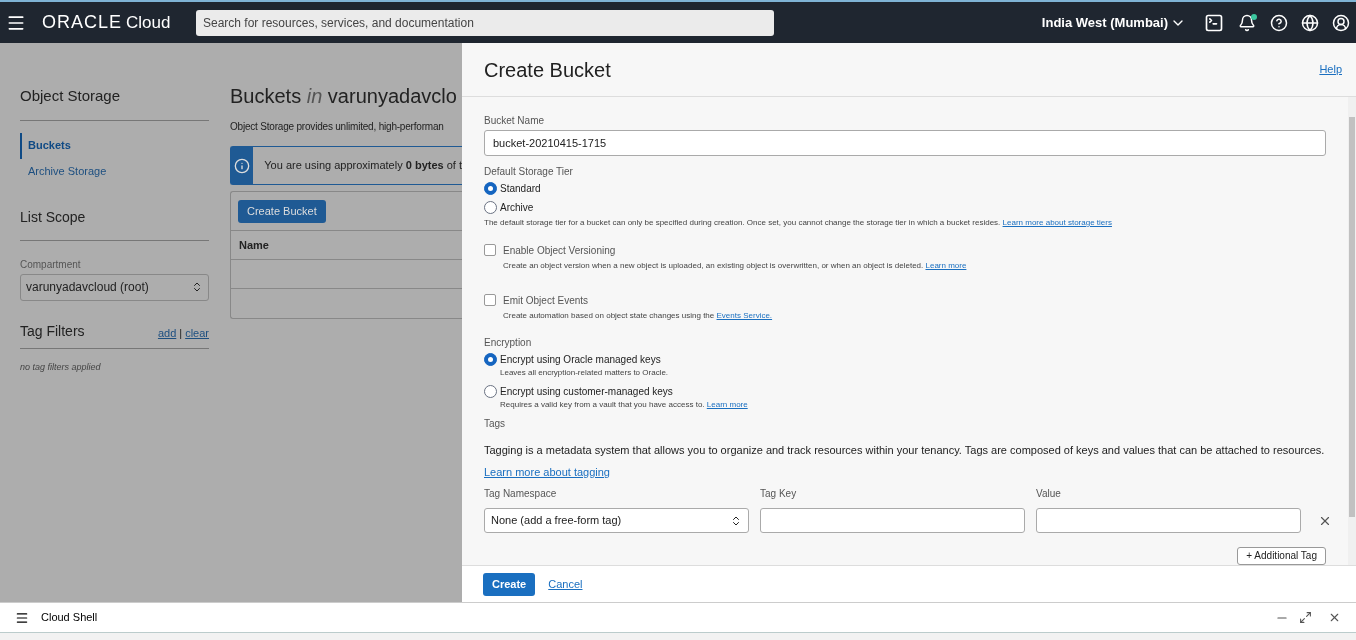 The image size is (1356, 640). I want to click on radio-label: Encrypt using customer-managed keys, so click(586, 392).